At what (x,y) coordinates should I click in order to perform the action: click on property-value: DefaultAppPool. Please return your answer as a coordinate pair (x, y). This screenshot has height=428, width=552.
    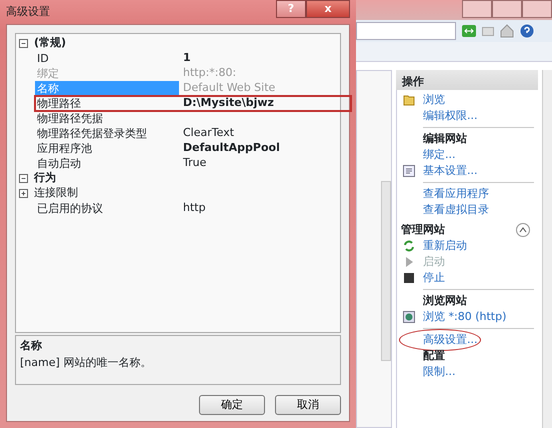
    Looking at the image, I should click on (231, 148).